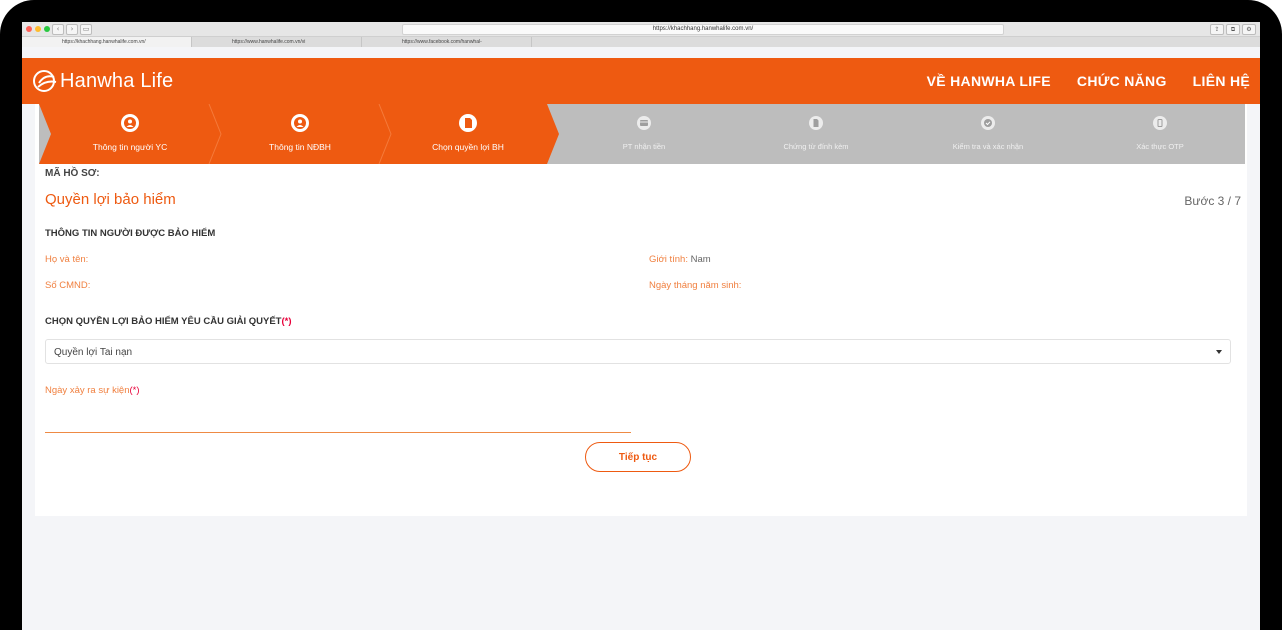  Describe the element at coordinates (130, 147) in the screenshot. I see `step-label: Thông tin người YC` at that location.